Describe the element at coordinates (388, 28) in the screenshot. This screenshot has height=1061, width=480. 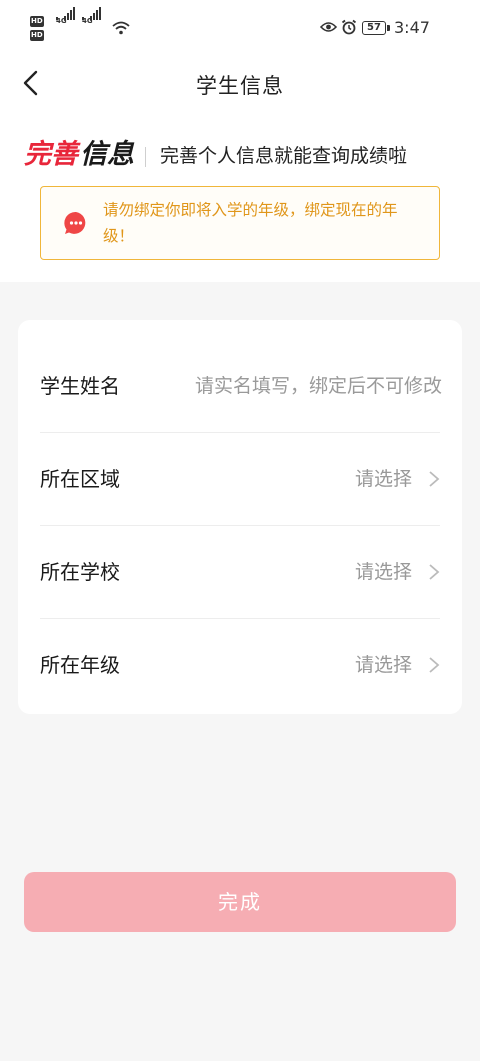
I see `battery-nub` at that location.